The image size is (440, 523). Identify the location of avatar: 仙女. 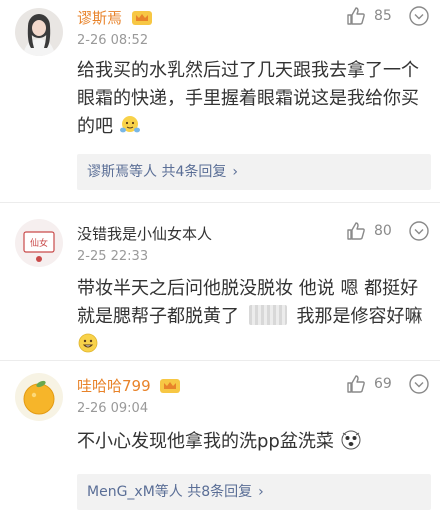
(39, 243).